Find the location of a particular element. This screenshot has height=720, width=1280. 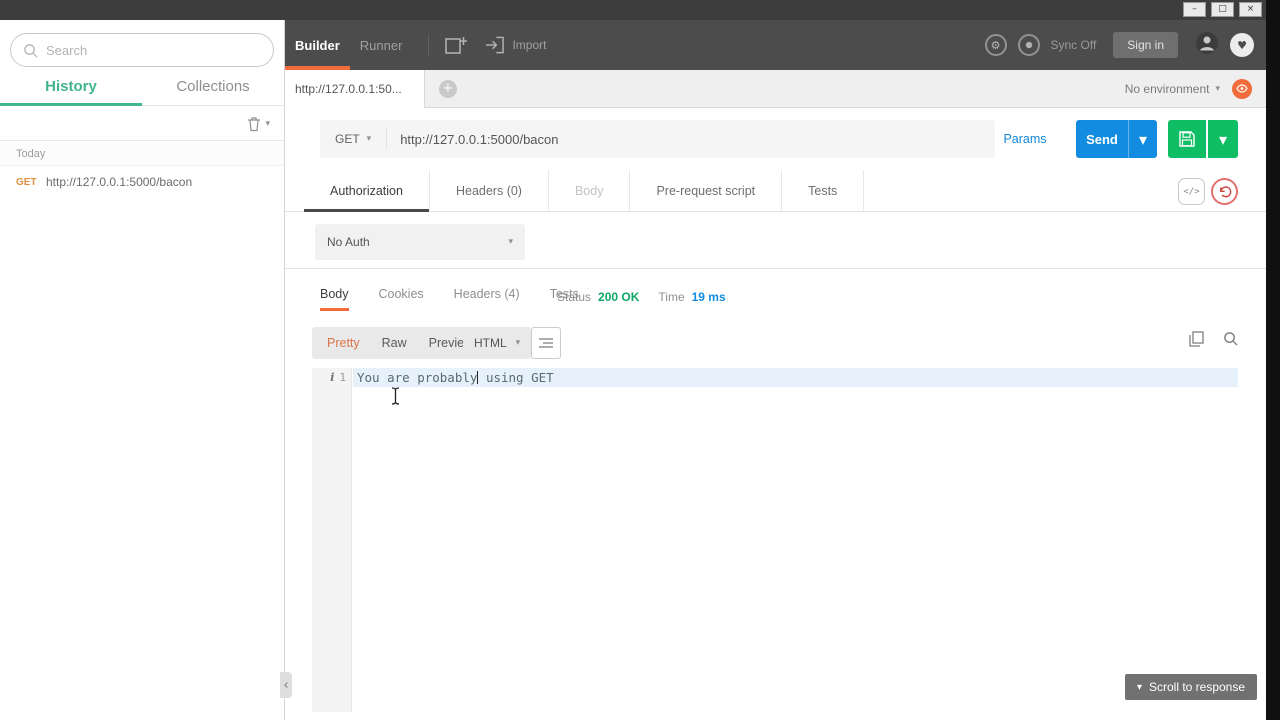

params-button: Params is located at coordinates (1025, 139).